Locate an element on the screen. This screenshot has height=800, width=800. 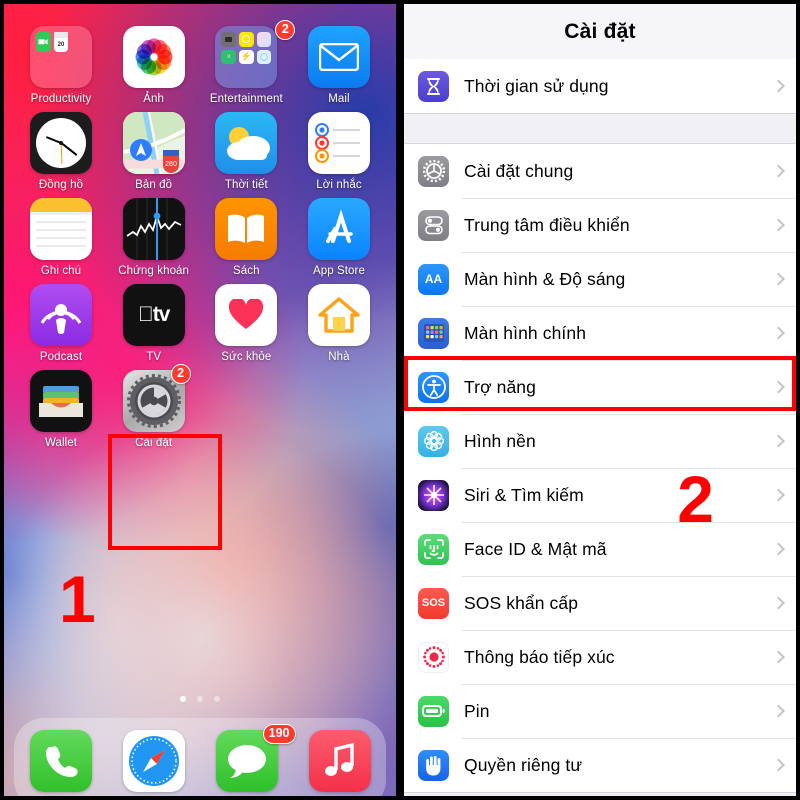
settings-row-face-id: Face ID & Mật mã is located at coordinates (600, 549).